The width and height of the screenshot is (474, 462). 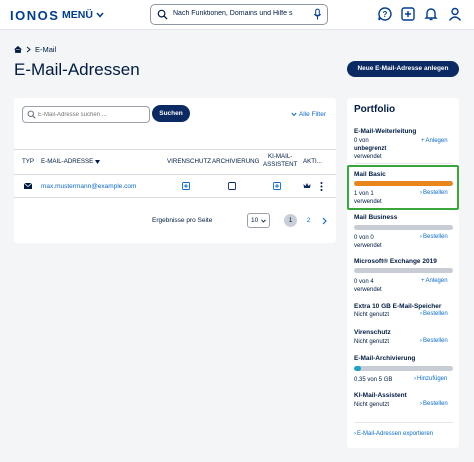 I want to click on order-ai-assistant-link: › Bestellen, so click(x=434, y=404).